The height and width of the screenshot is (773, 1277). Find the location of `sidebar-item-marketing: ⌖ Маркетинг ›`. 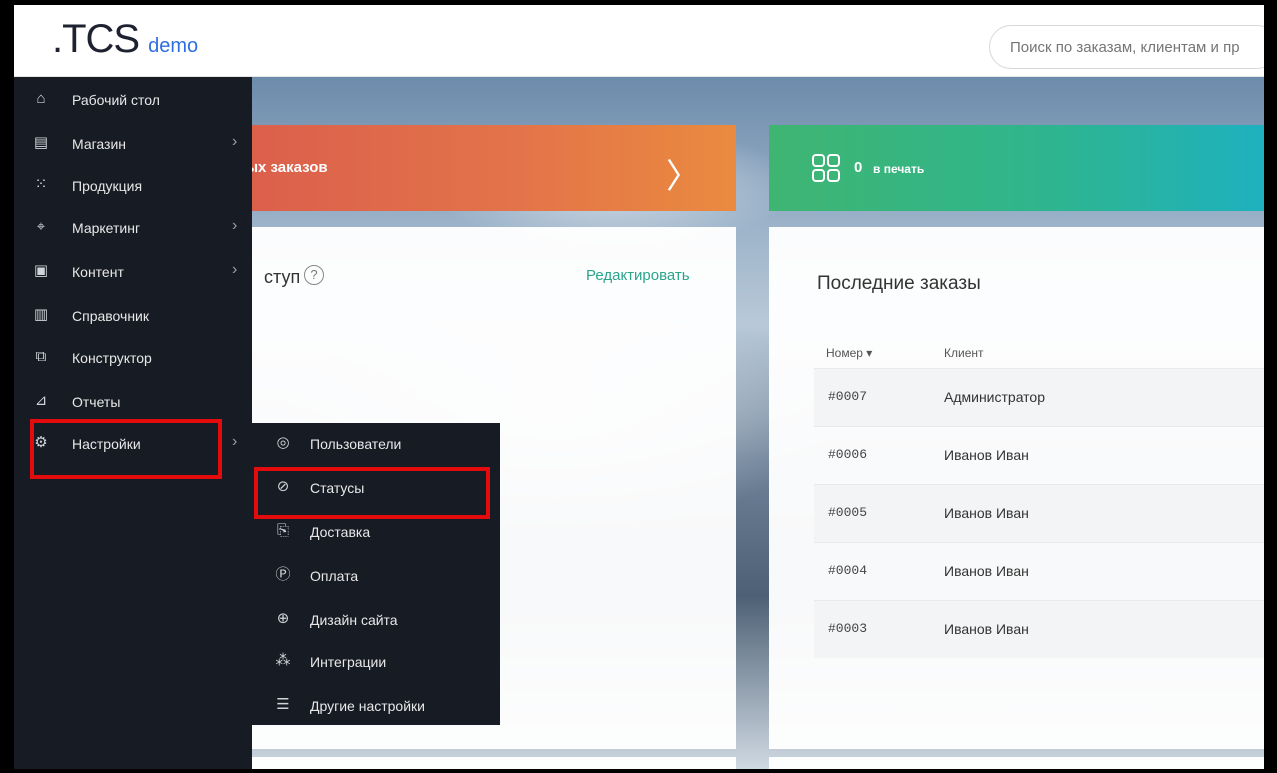

sidebar-item-marketing: ⌖ Маркетинг › is located at coordinates (133, 228).